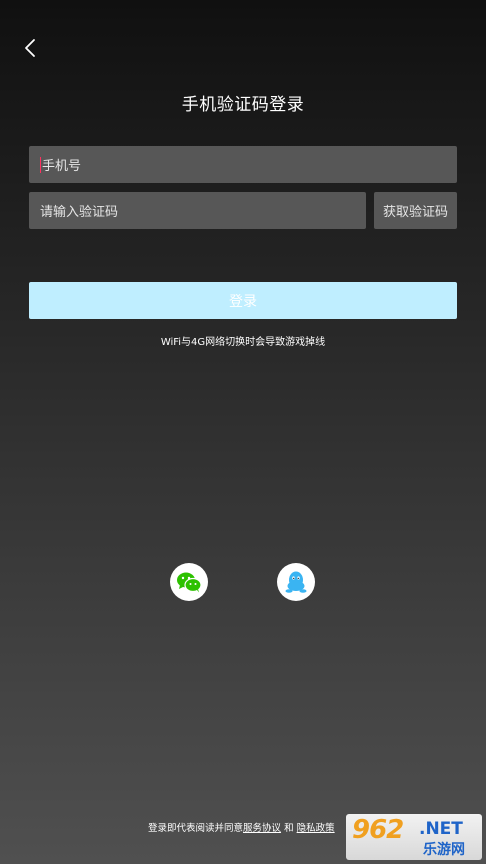 The image size is (486, 864). I want to click on back-button, so click(30, 48).